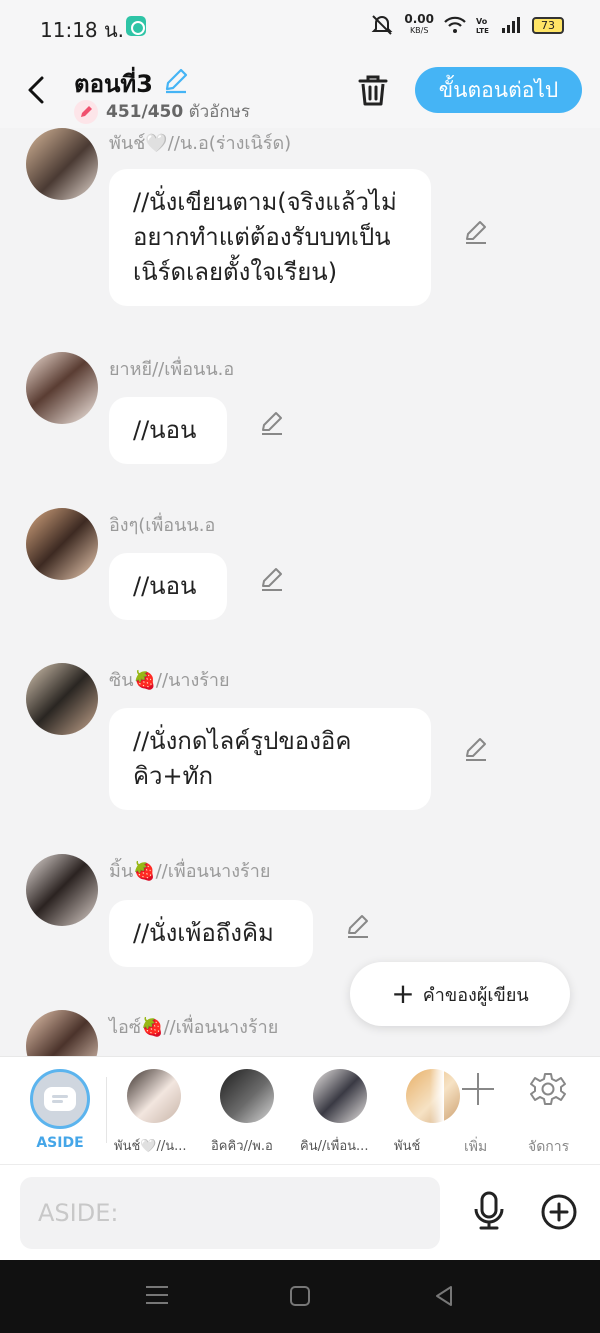 This screenshot has width=600, height=1333. Describe the element at coordinates (482, 30) in the screenshot. I see `svg-text: LTE` at that location.